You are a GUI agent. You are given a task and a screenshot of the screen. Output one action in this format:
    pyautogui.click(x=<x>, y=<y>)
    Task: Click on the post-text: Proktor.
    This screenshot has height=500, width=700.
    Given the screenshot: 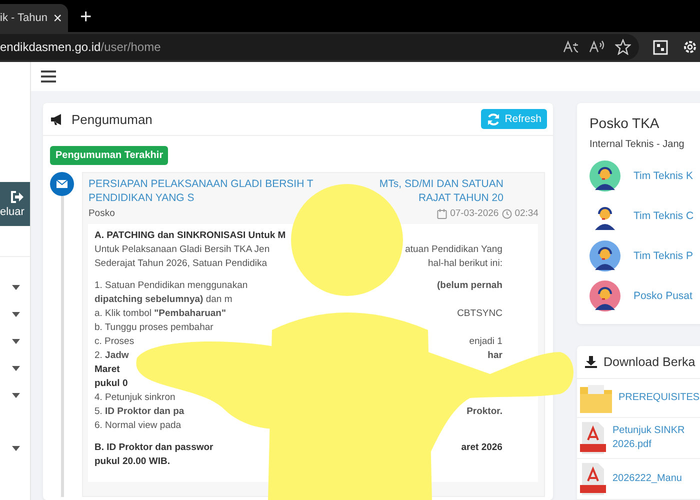 What is the action you would take?
    pyautogui.click(x=484, y=412)
    